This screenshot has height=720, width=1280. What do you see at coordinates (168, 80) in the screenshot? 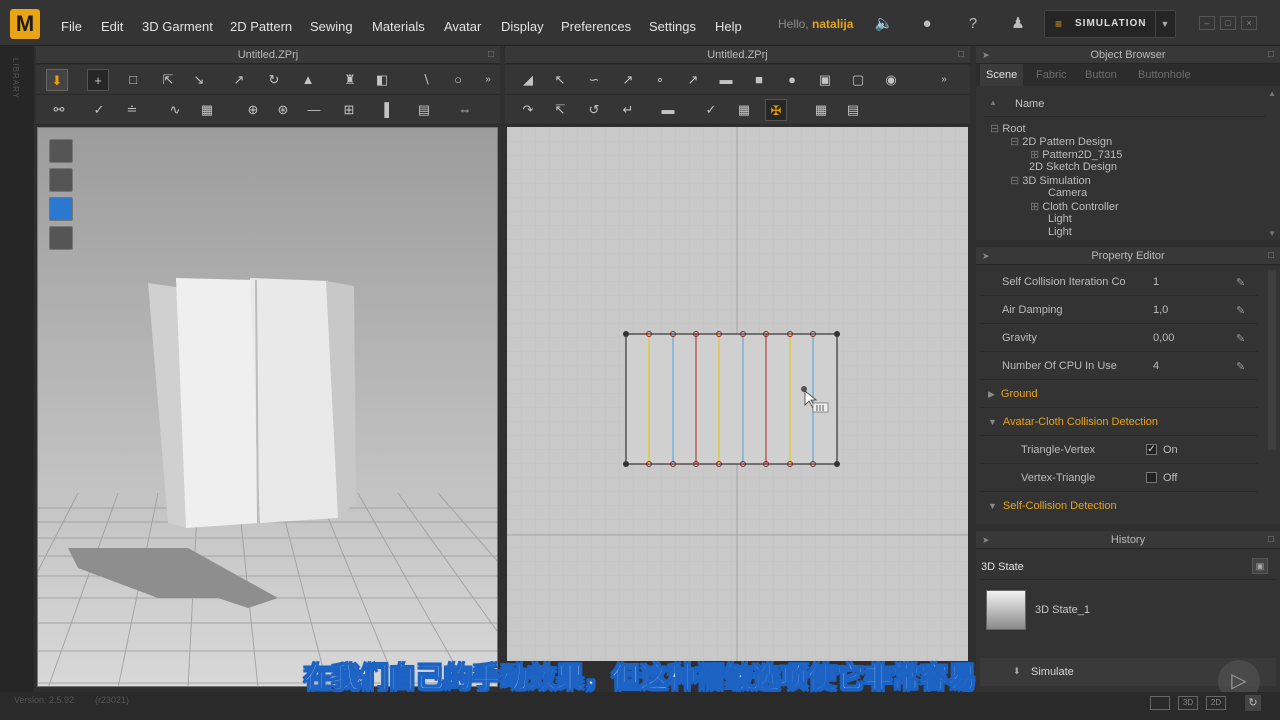
I see `scale-icon: ⇱` at bounding box center [168, 80].